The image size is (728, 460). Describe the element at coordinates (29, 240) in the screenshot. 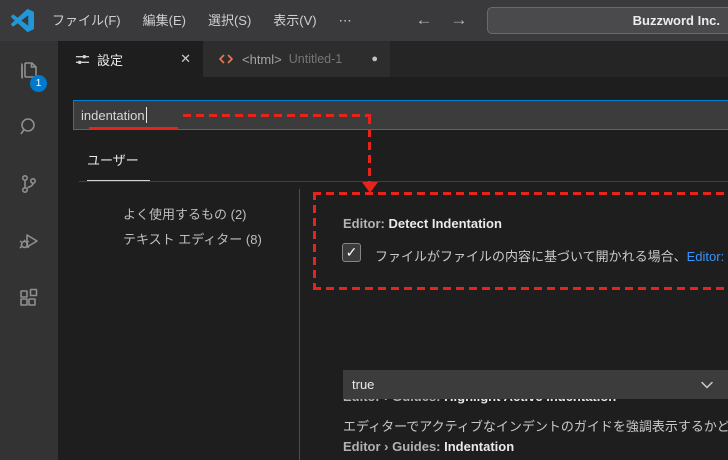

I see `run-and-debug-icon` at that location.